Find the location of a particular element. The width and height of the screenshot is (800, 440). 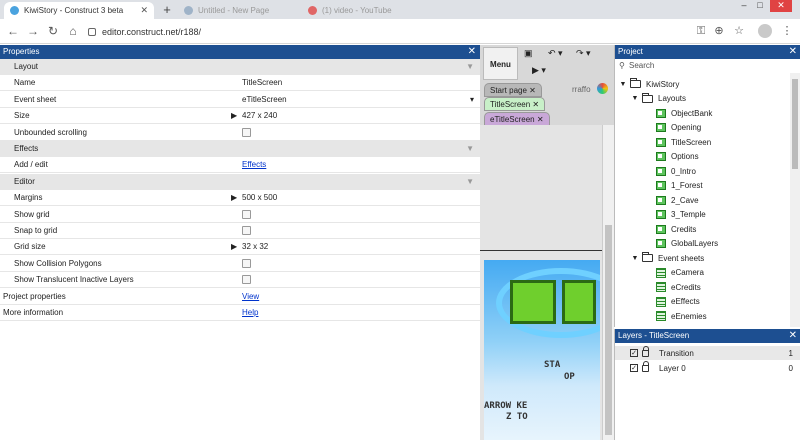

project-scrollbar is located at coordinates (795, 200).